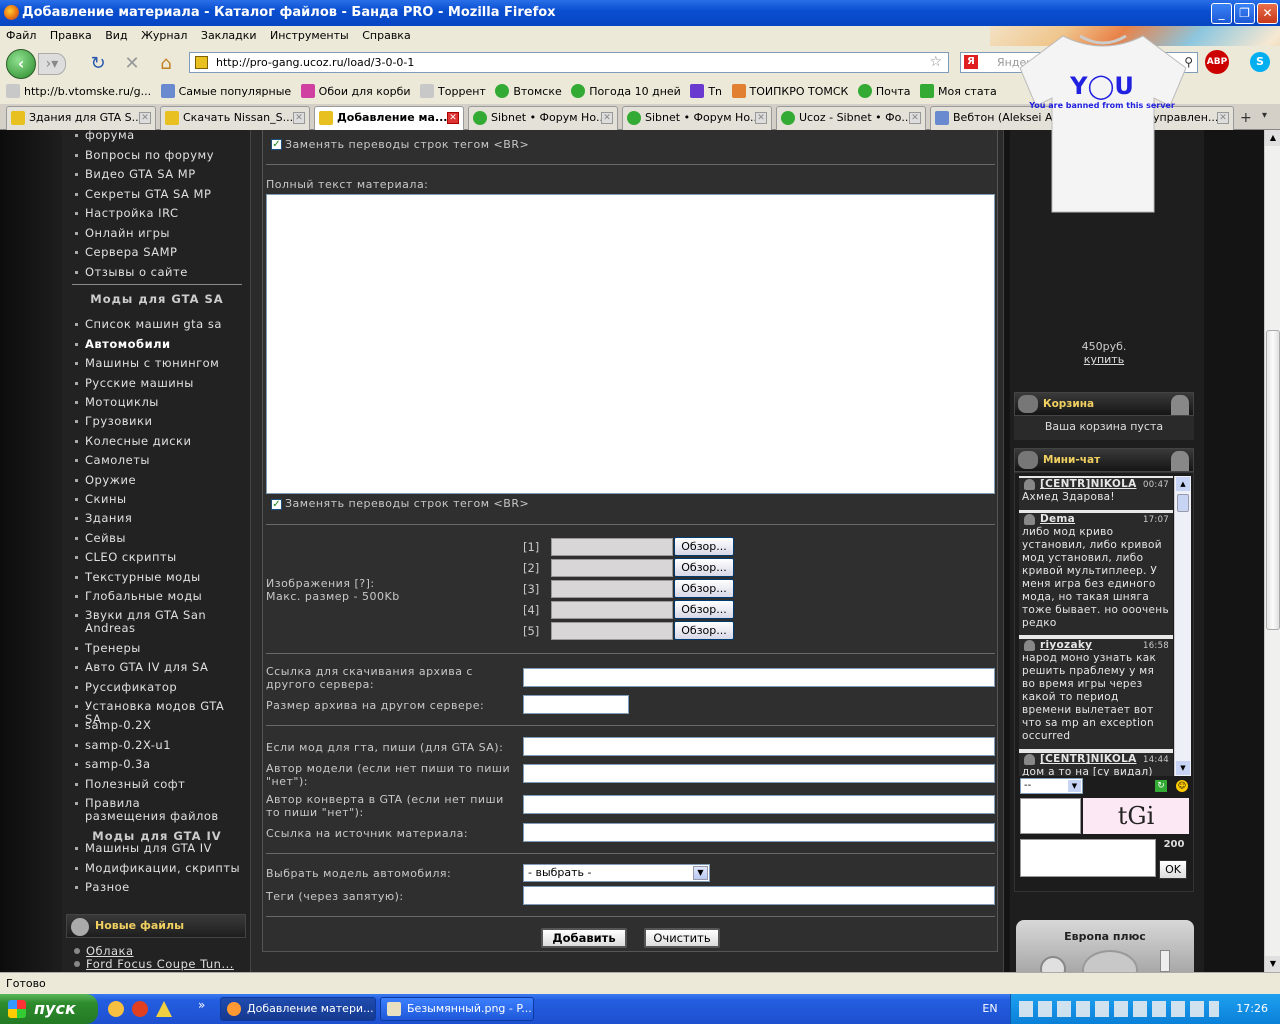 This screenshot has width=1280, height=1024. I want to click on tab: Ucoz - Sibnet • Фо... ✕, so click(851, 118).